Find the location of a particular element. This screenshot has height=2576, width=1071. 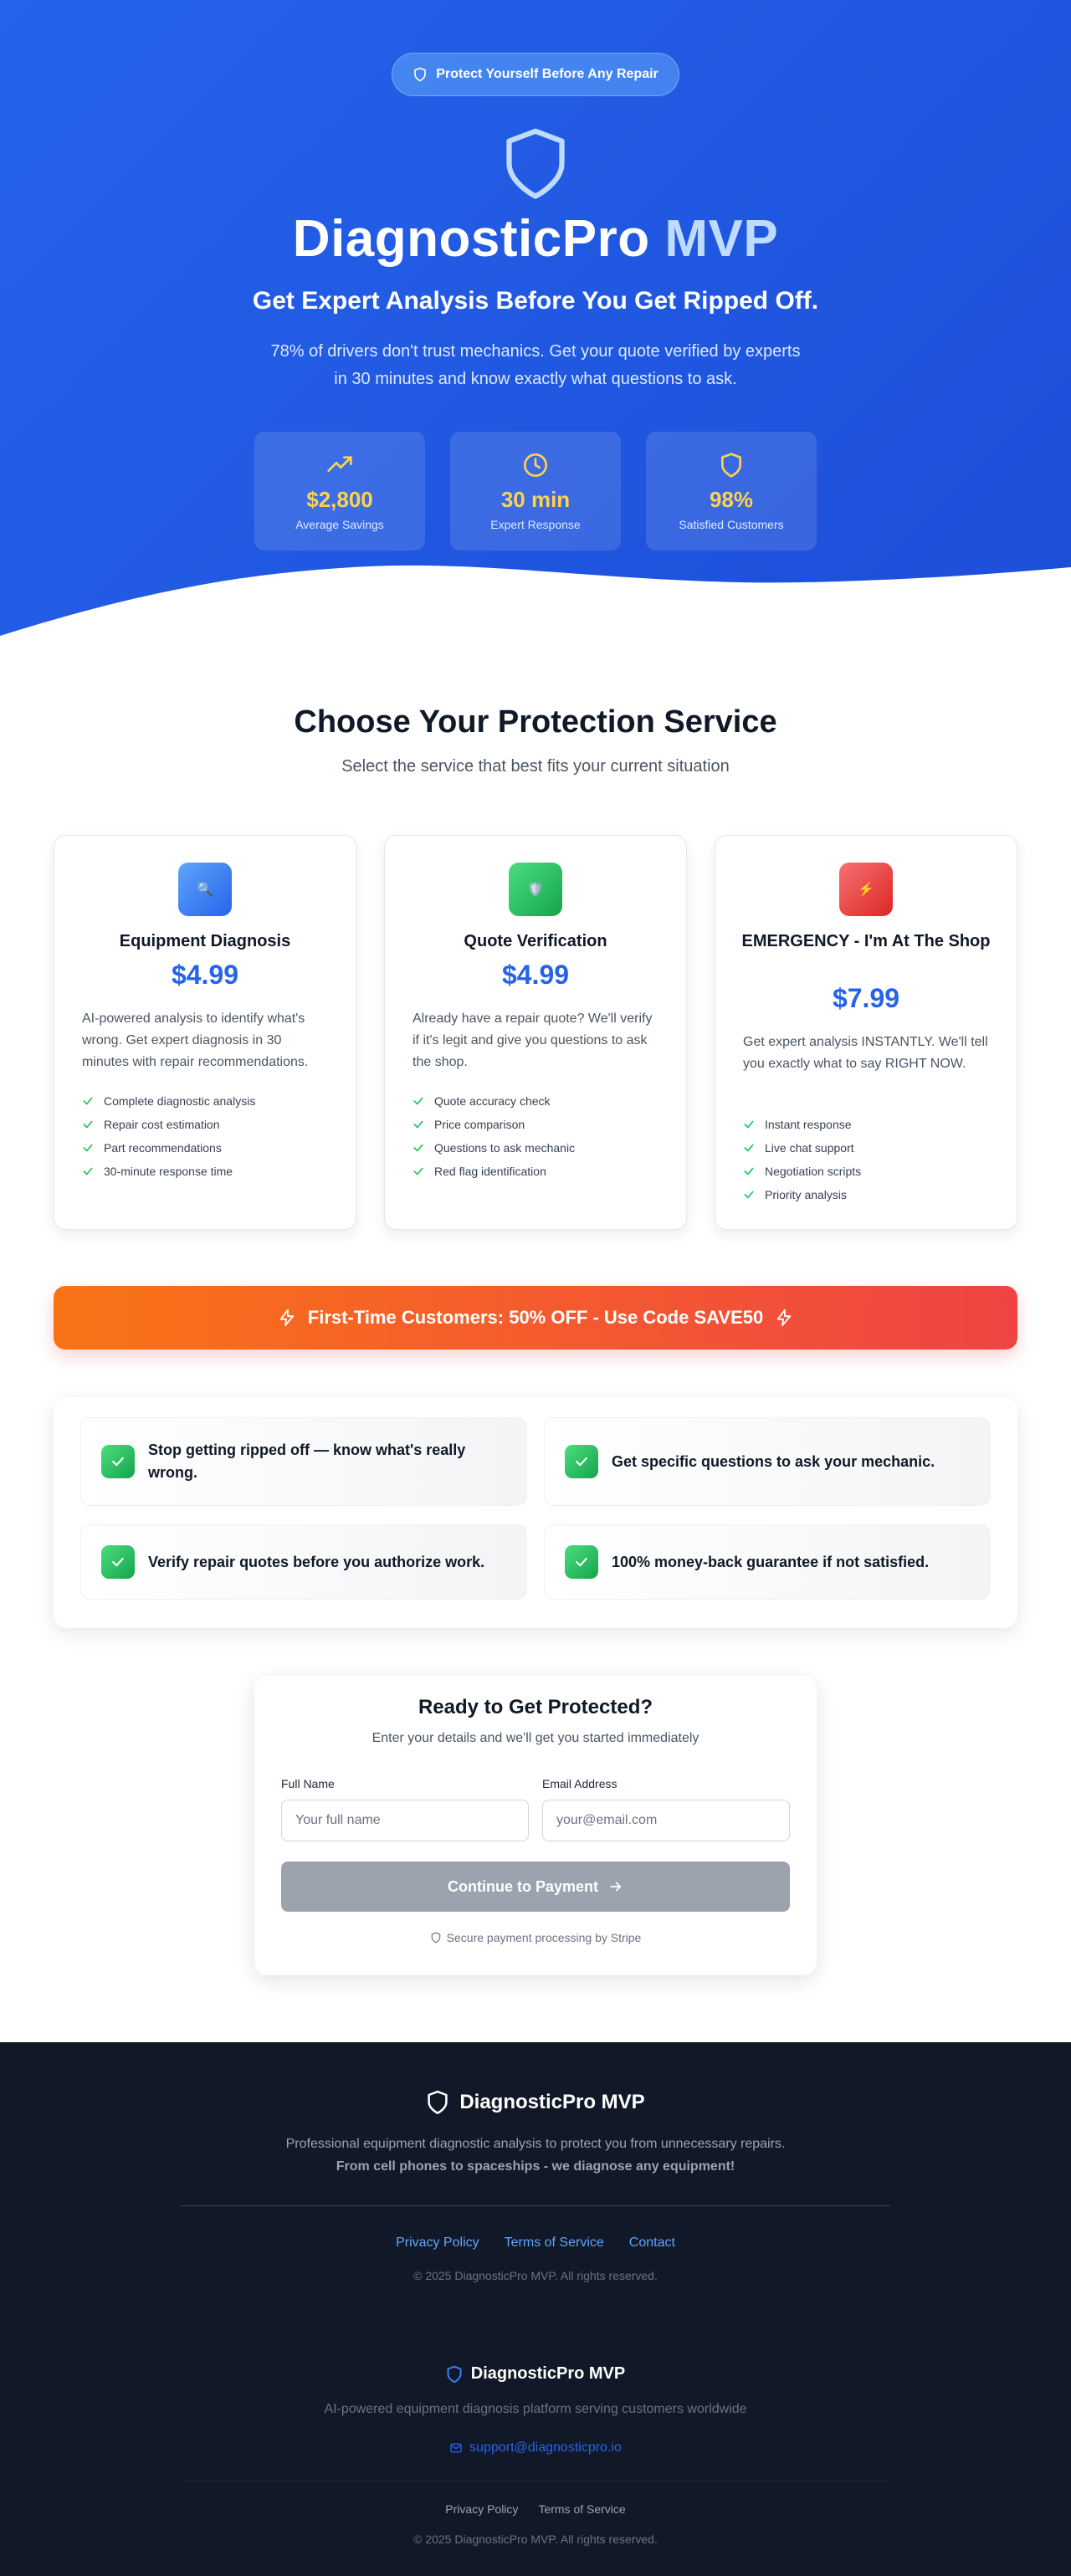

feature-label: Negotiation scripts is located at coordinates (813, 1171).